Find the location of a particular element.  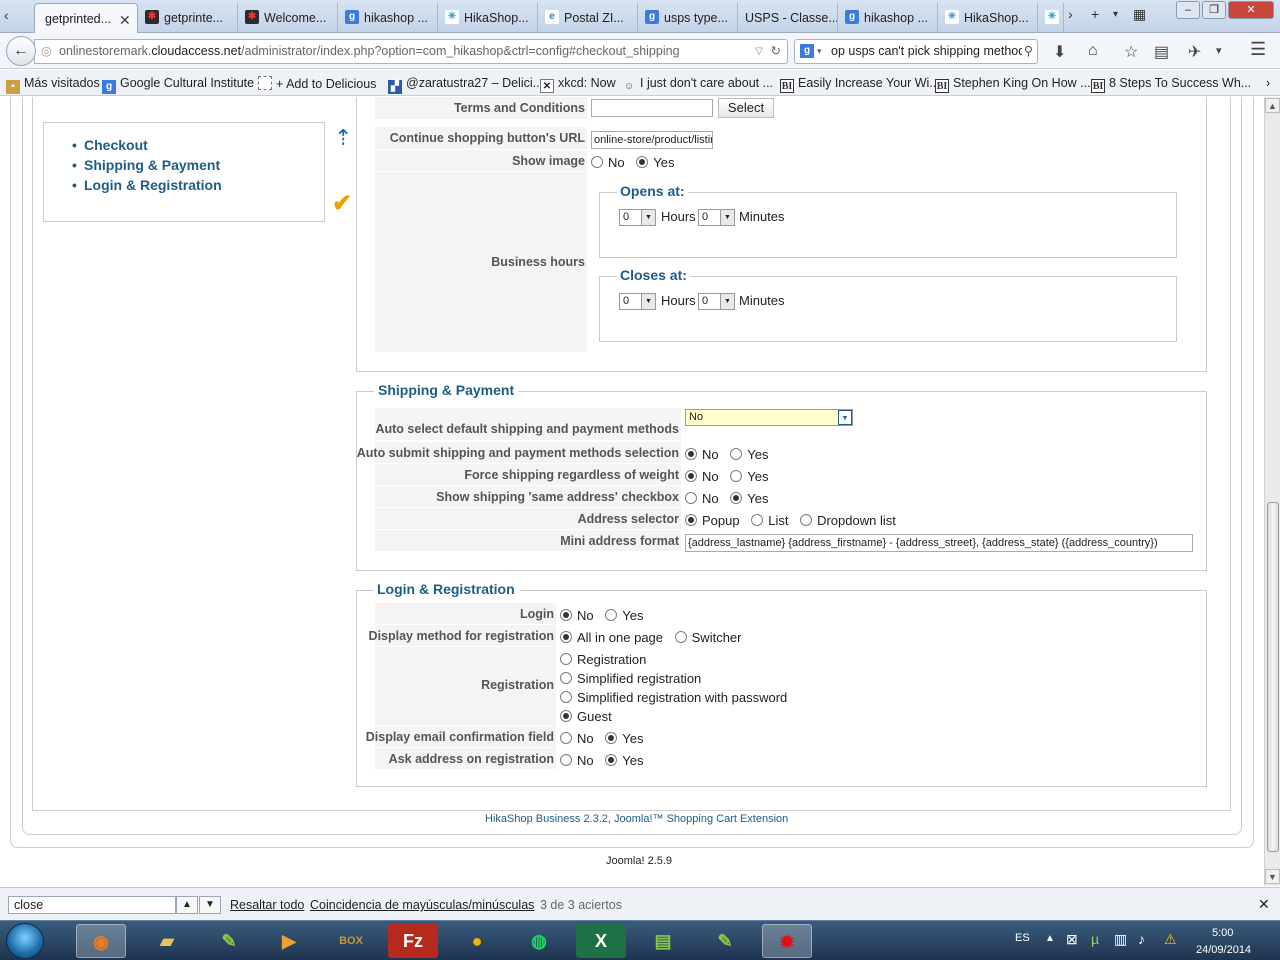

filezilla-taskbar-icon: Fz is located at coordinates (413, 941).